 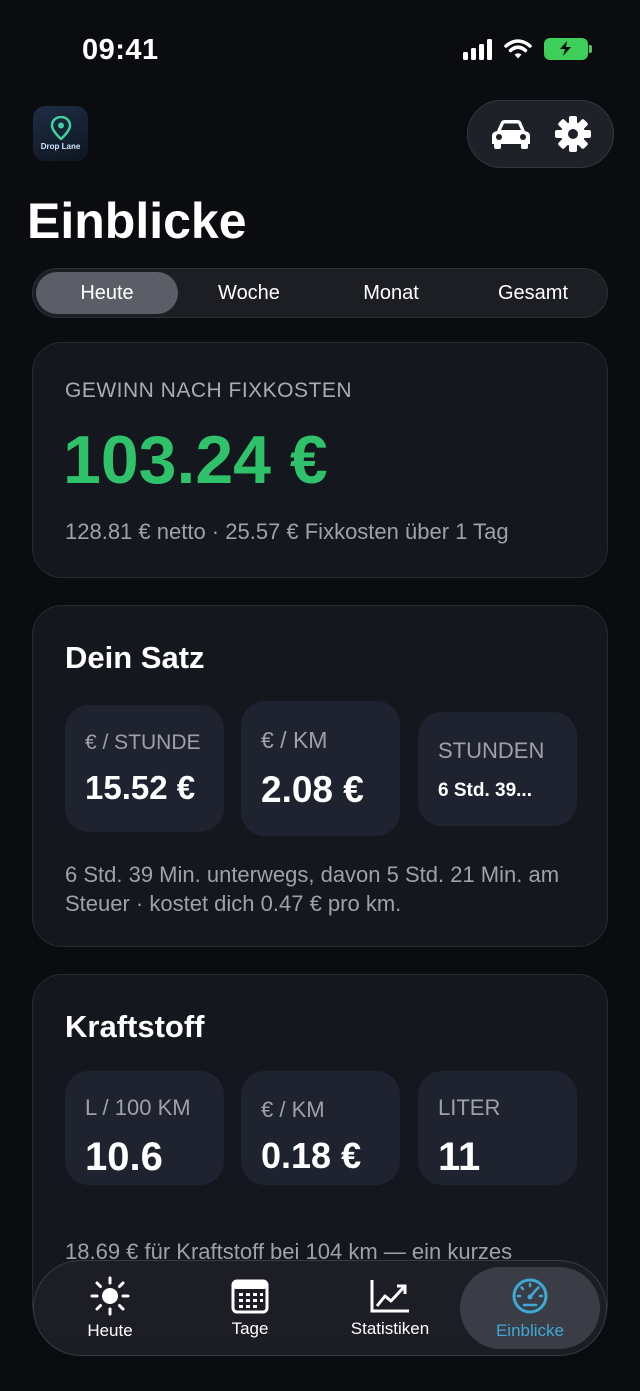 I want to click on rate-card-title: Dein Satz, so click(x=135, y=657).